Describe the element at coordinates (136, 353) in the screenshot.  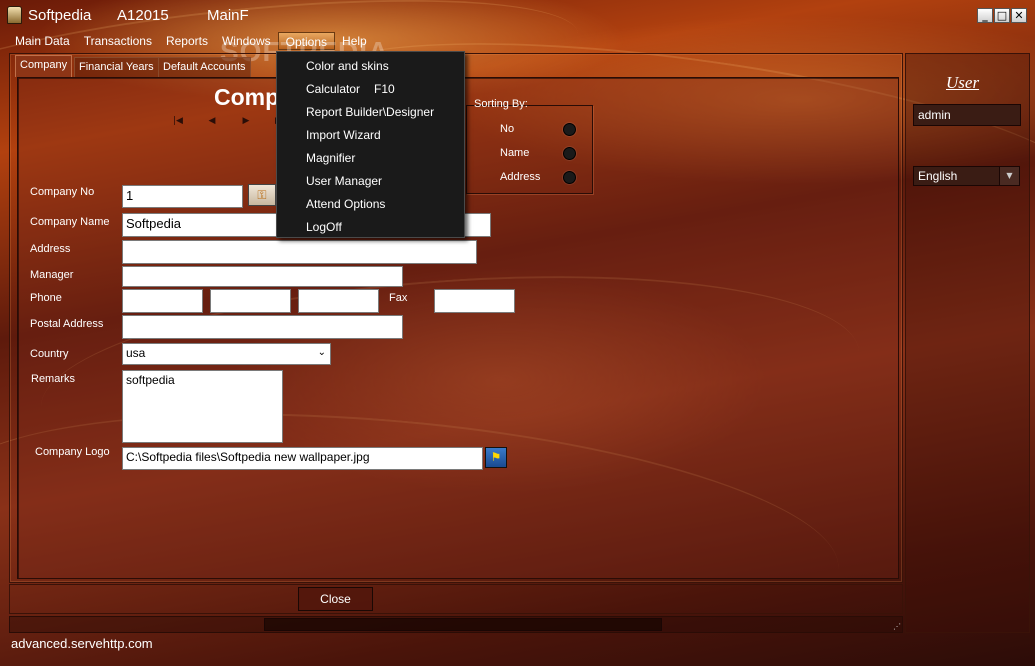
I see `country-value: usa` at that location.